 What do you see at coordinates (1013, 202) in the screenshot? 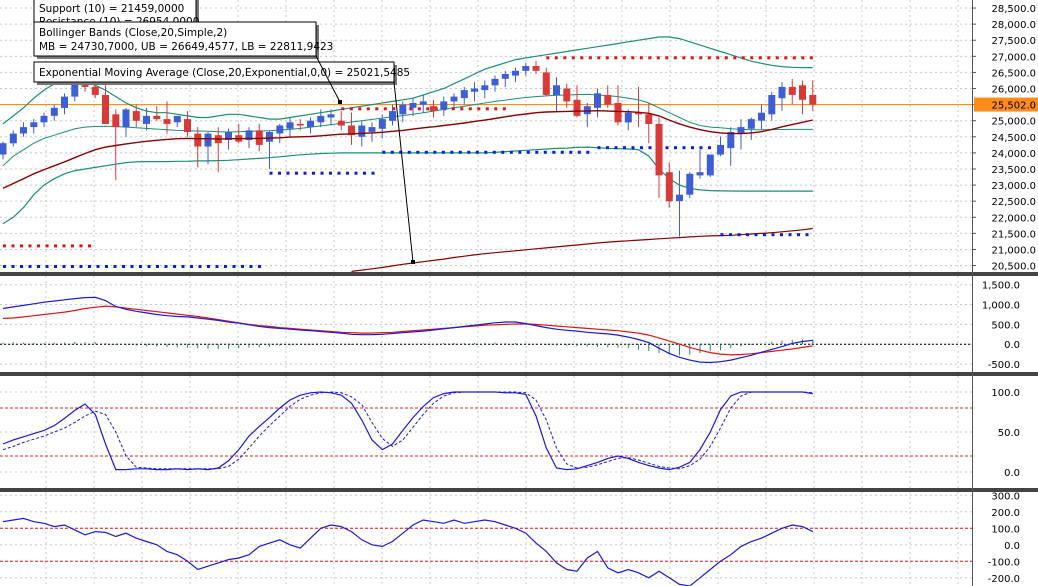
I see `price-axis-tick-label: 22,500.0` at bounding box center [1013, 202].